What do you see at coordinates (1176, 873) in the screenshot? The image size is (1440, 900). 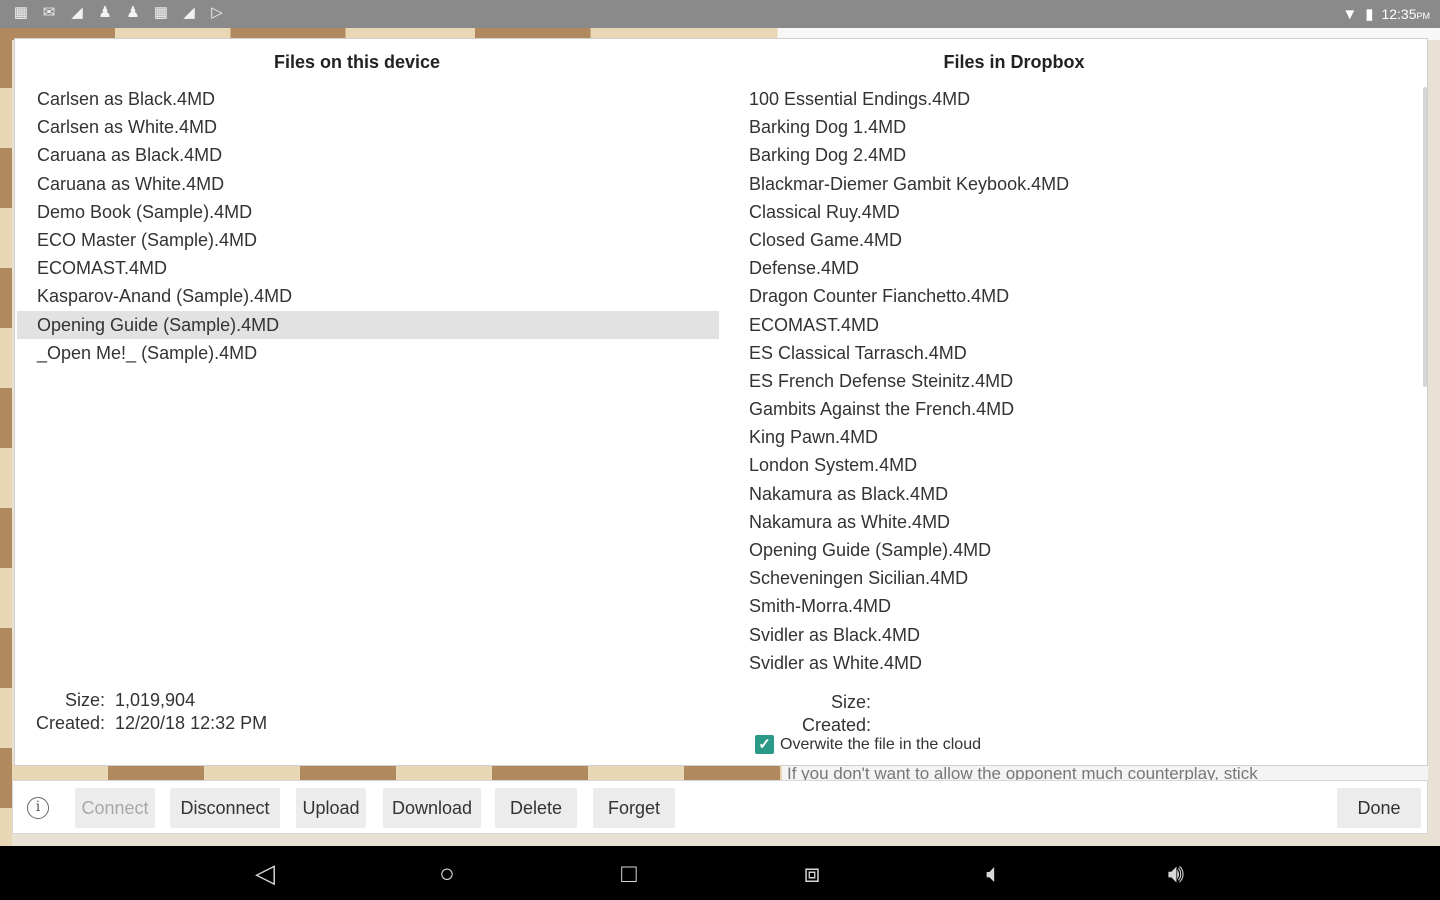 I see `volume-up-icon: 🔊︎` at bounding box center [1176, 873].